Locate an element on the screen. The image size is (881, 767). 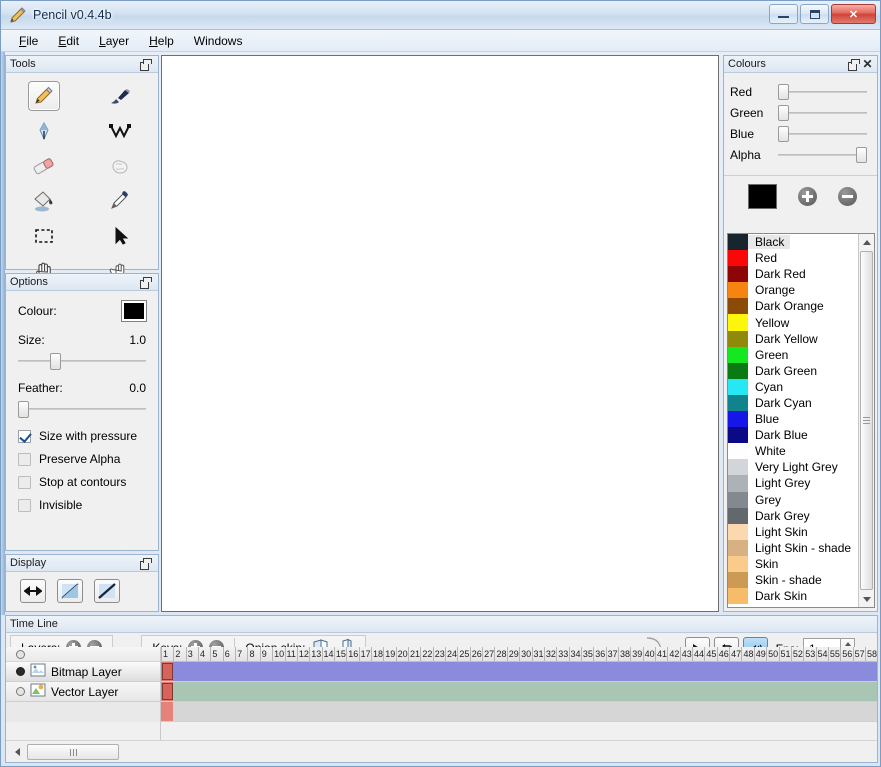
pencil-tool-button is located at coordinates (44, 96).